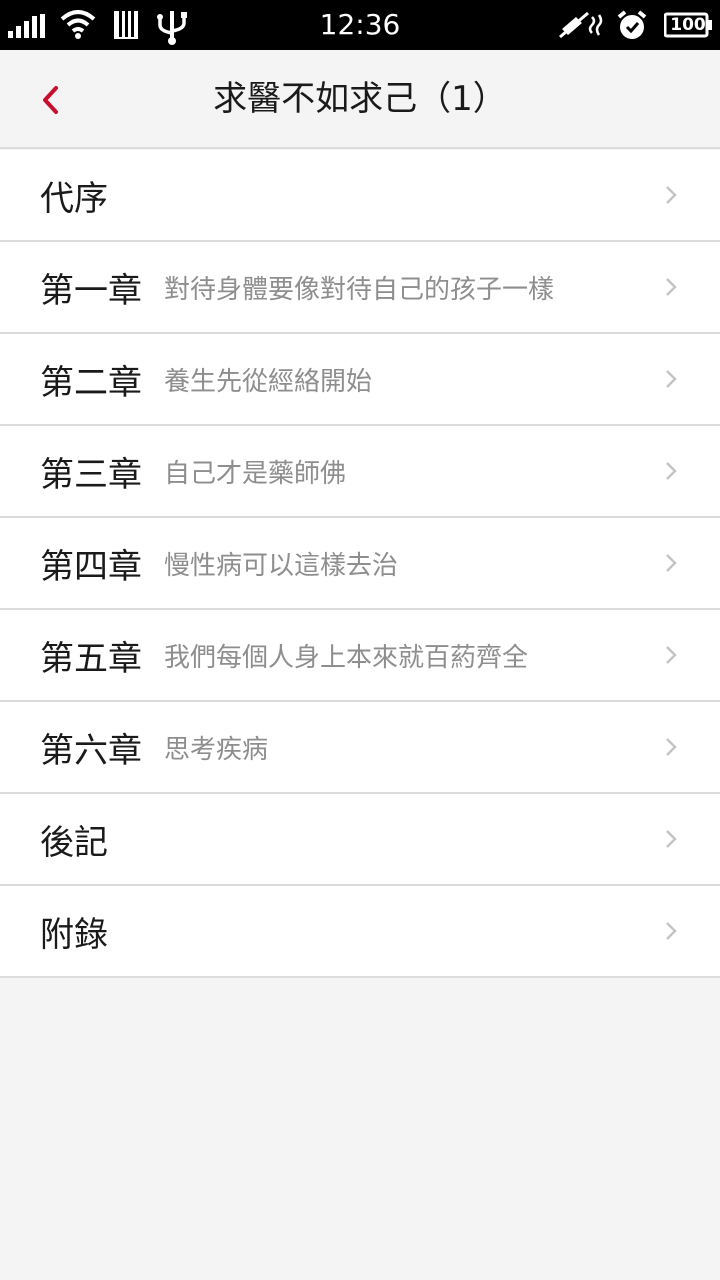  I want to click on chapter-subtitle: 對待身體要像對待自己的孩子一樣, so click(359, 289).